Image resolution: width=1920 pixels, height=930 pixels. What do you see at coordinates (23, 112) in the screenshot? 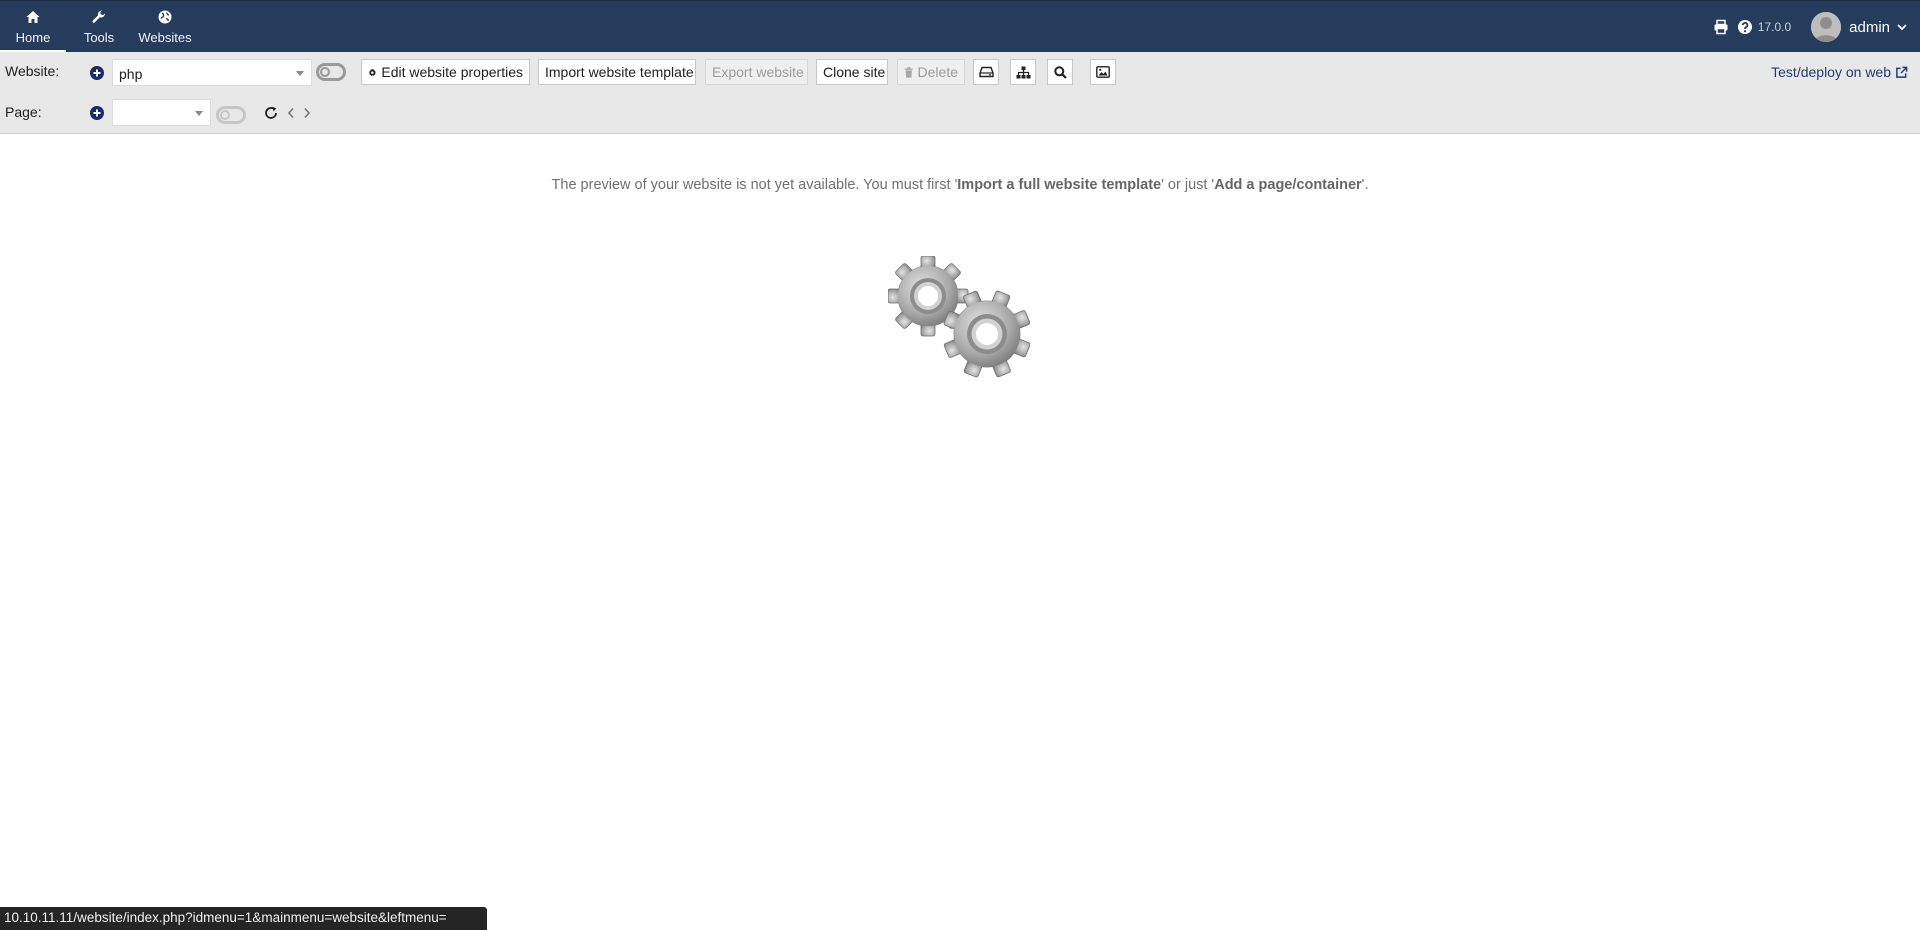
I see `page-label: Page:` at bounding box center [23, 112].